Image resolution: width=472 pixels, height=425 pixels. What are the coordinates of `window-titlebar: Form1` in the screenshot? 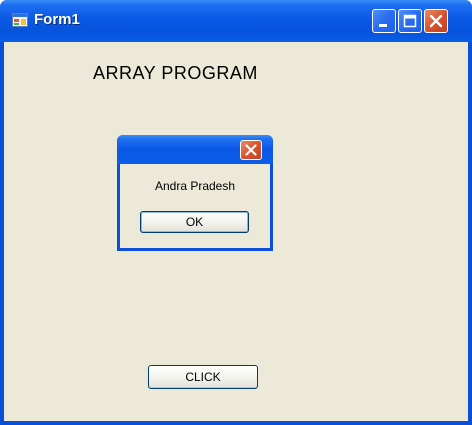 It's located at (236, 21).